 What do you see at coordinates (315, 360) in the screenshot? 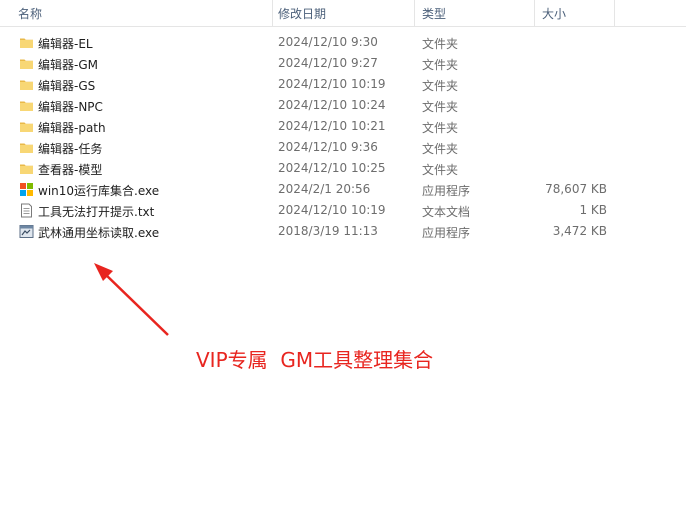
I see `annotation-label: VIP专属 GM工具整理集合` at bounding box center [315, 360].